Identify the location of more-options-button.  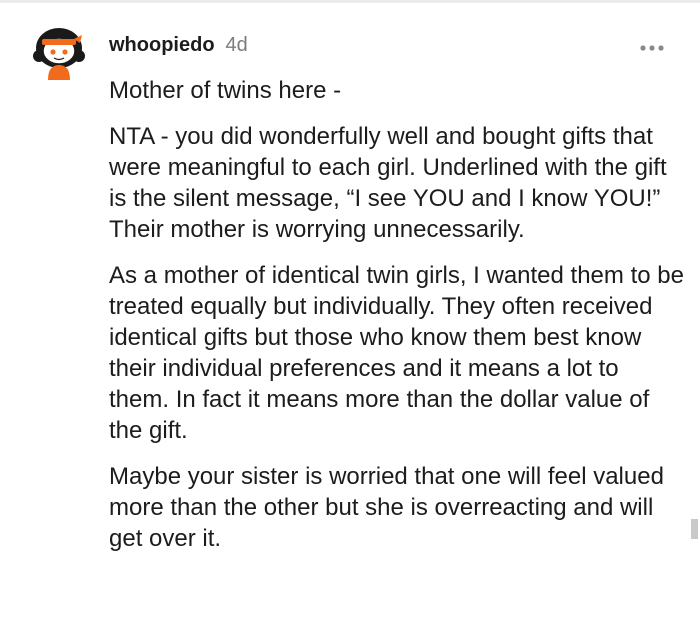
(652, 48).